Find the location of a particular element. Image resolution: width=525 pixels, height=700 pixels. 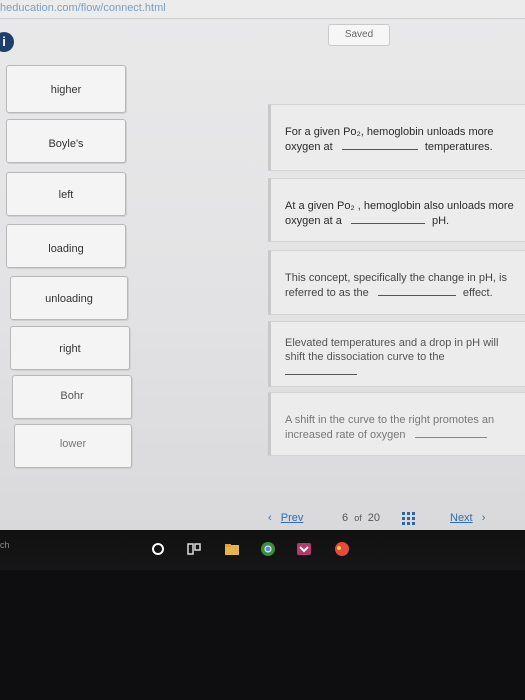

app-circle-icon is located at coordinates (342, 549).